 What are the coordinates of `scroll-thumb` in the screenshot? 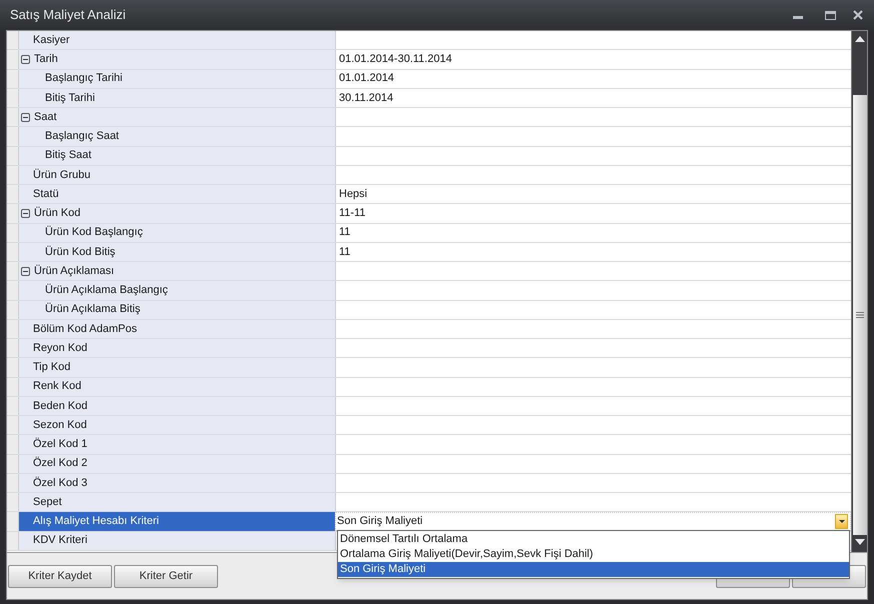 It's located at (859, 315).